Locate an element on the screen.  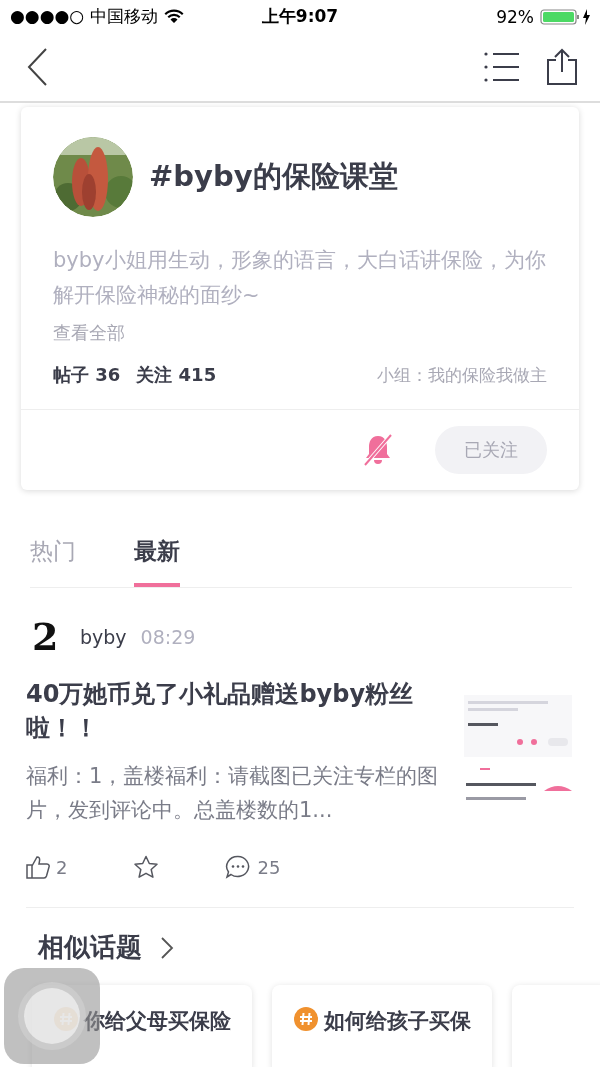
like-count: 2 is located at coordinates (62, 867).